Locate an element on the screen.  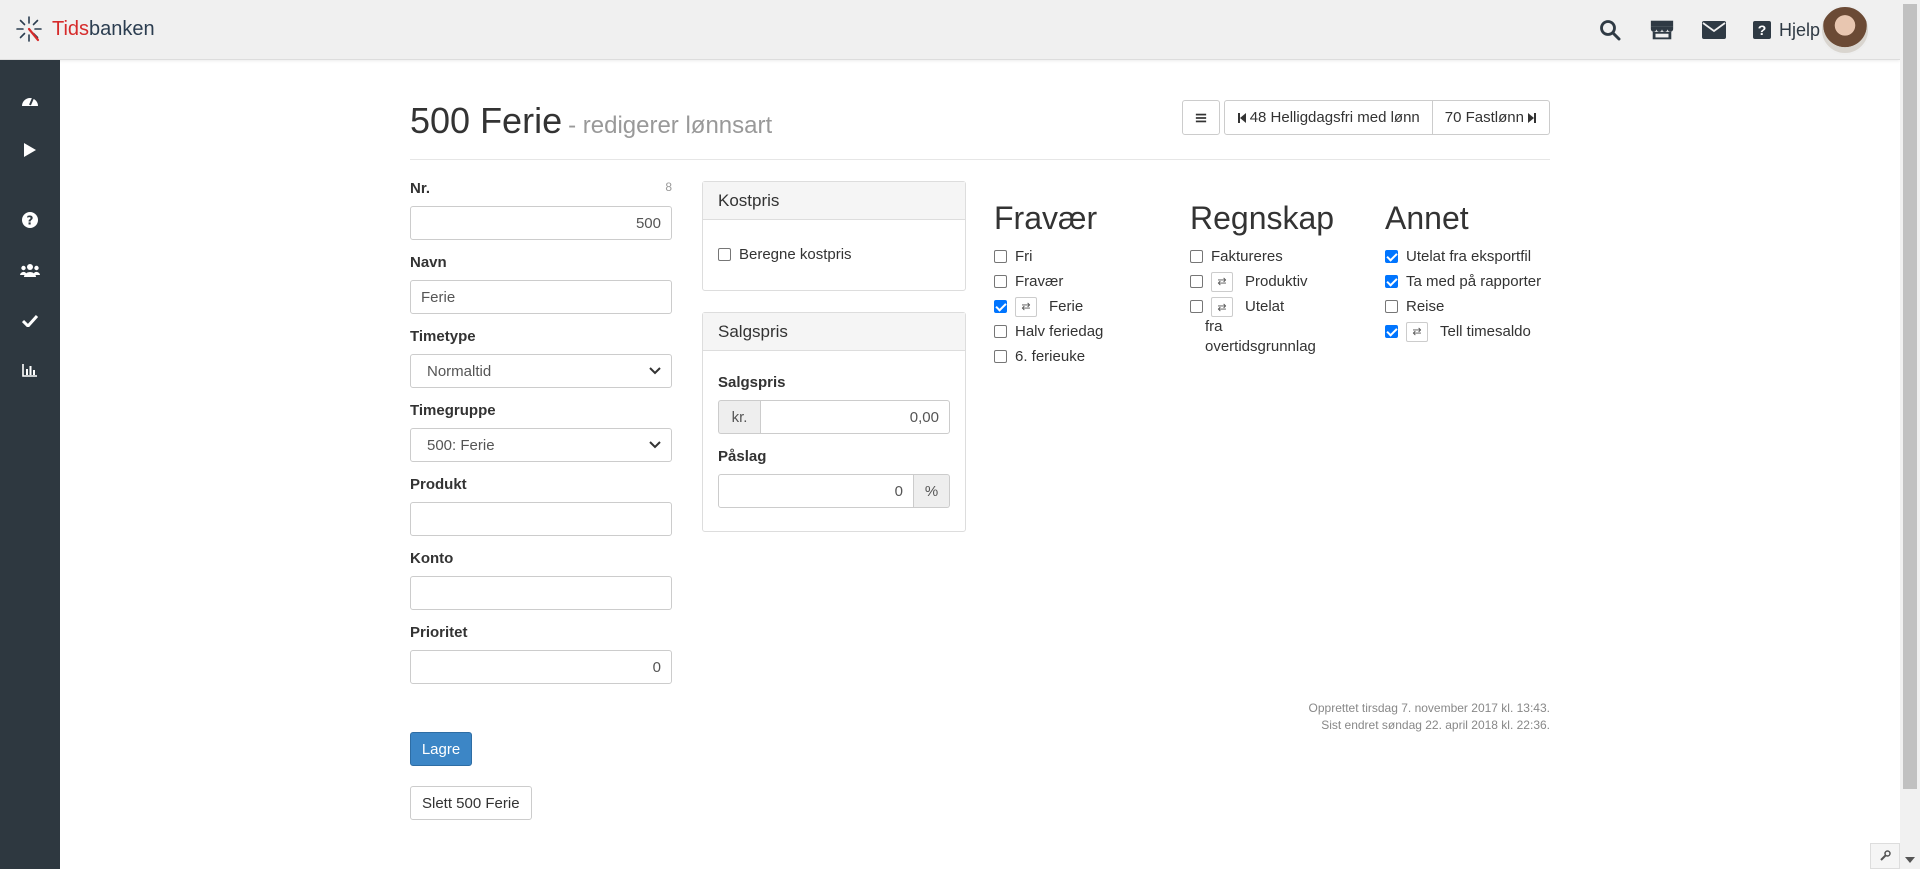
faktureres-checkbox is located at coordinates (1196, 256).